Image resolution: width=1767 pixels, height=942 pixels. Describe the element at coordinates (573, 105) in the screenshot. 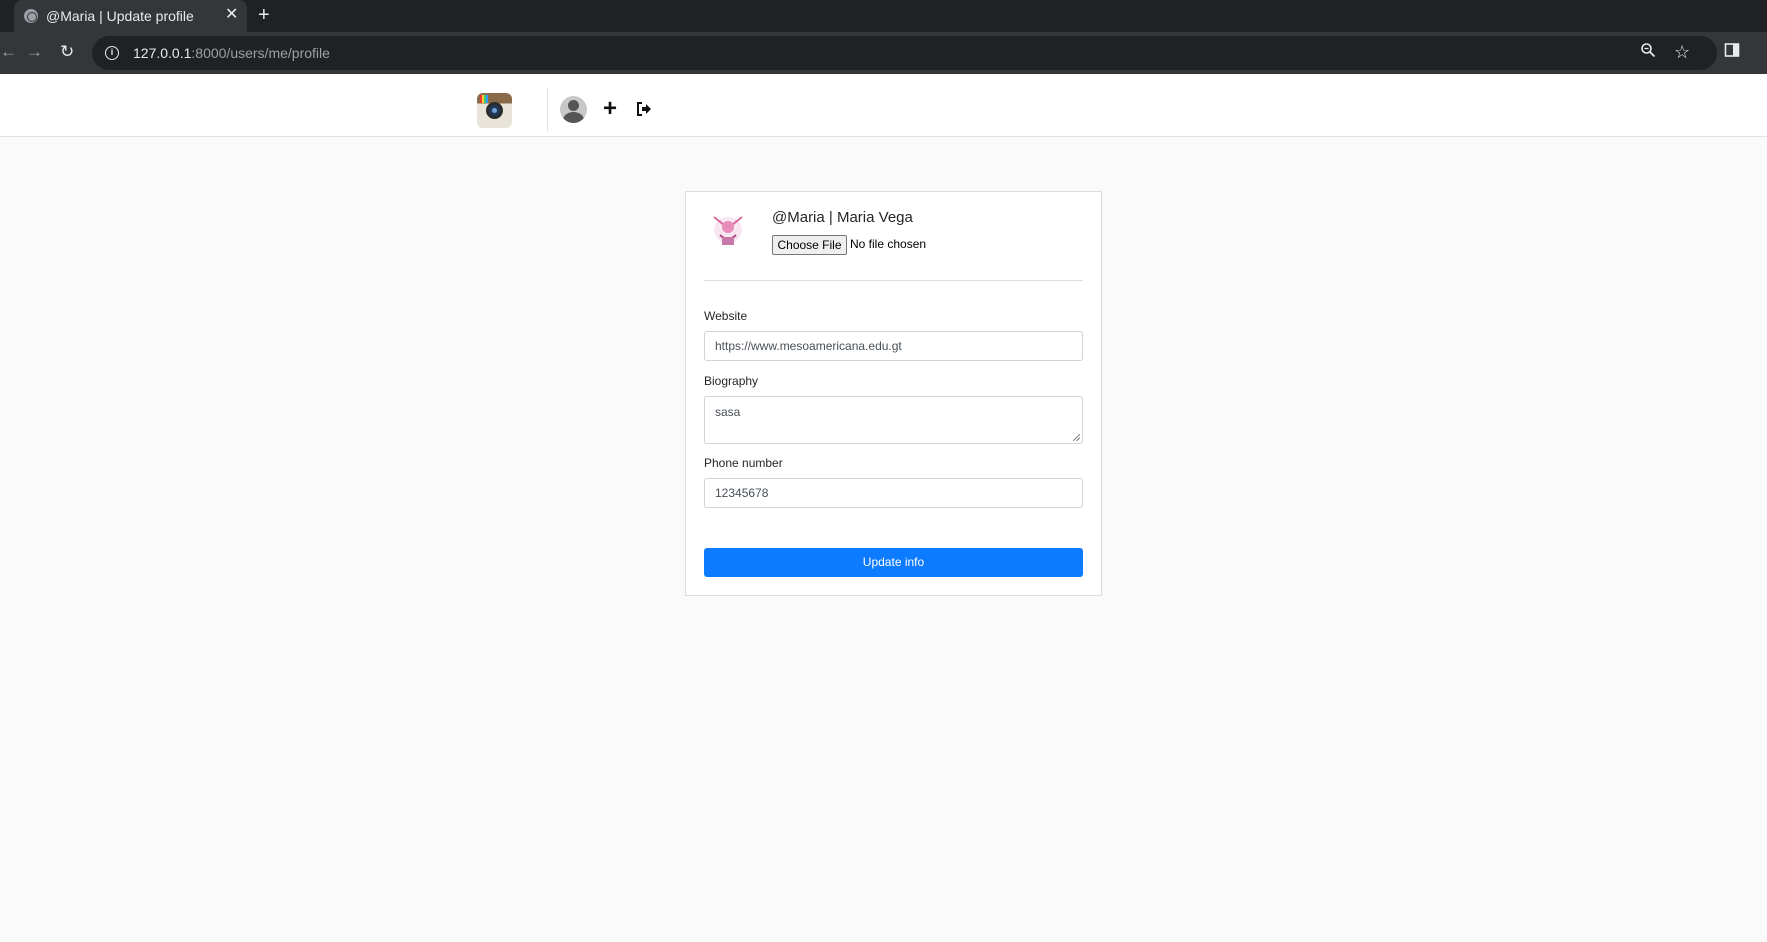

I see `avatar-head` at that location.